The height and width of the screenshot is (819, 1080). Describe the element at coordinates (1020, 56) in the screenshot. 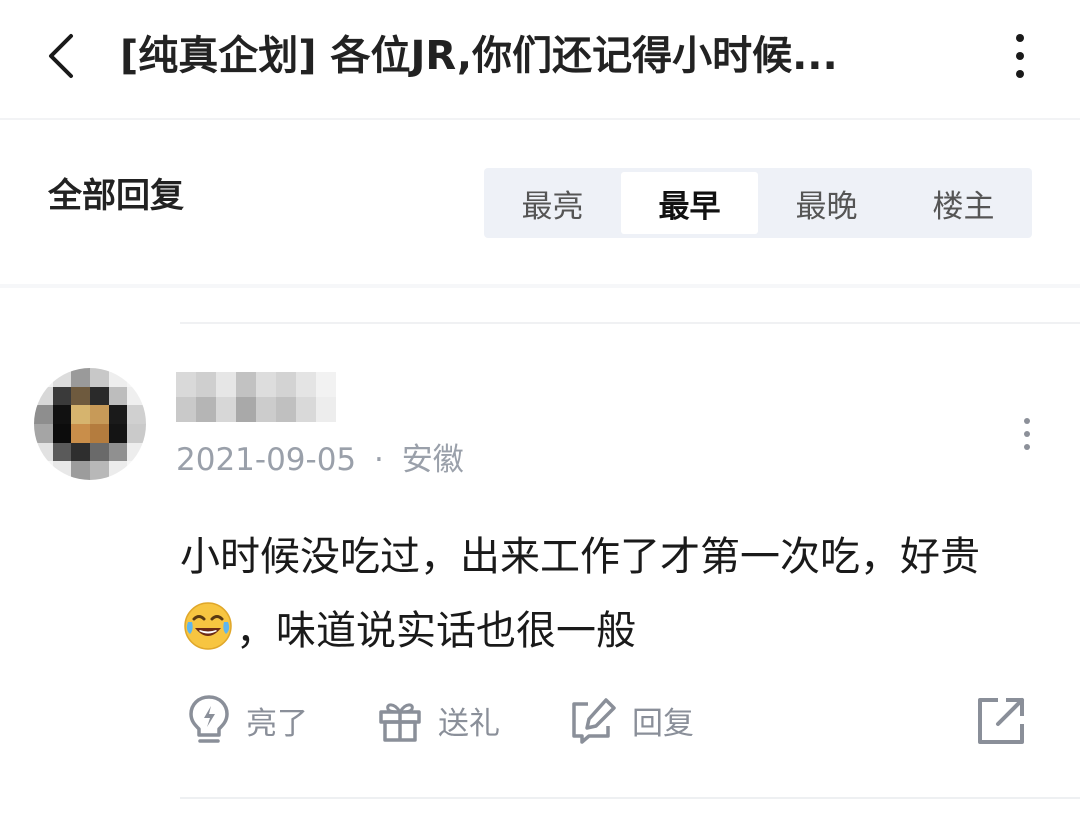

I see `more-options-button` at that location.